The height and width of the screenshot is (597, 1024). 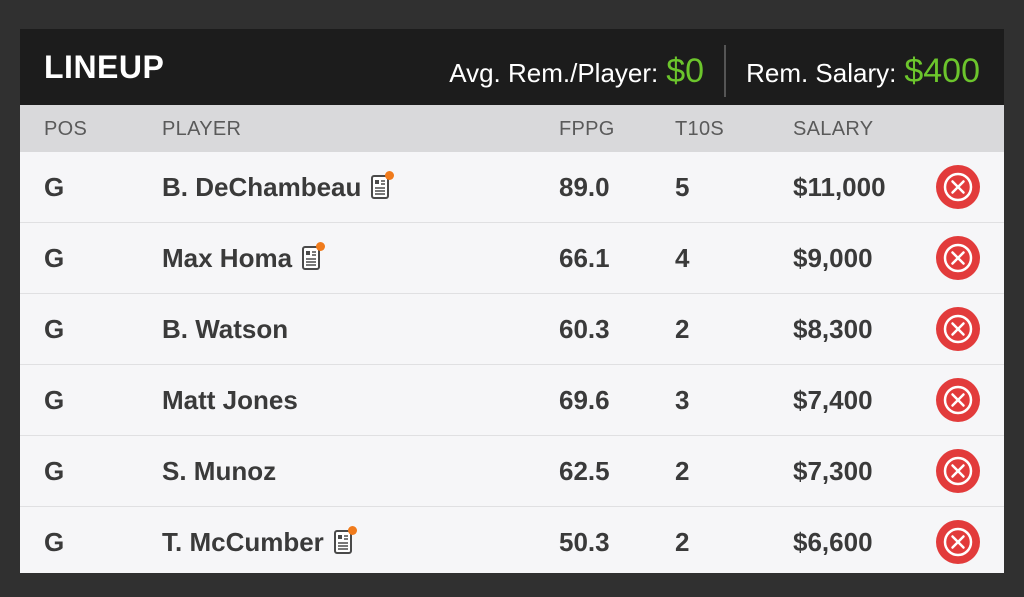 I want to click on player-name: B. Watson, so click(x=225, y=329).